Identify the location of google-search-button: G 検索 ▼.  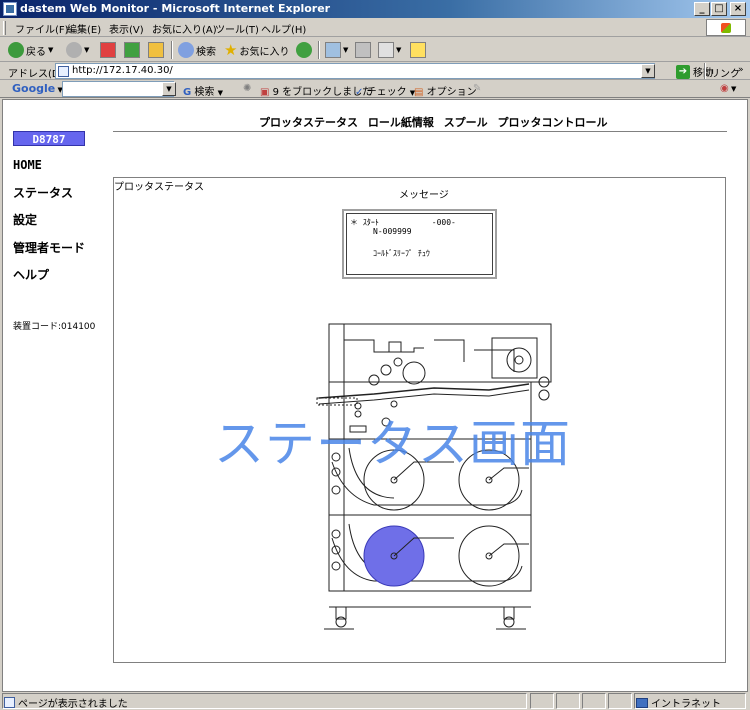
(203, 90).